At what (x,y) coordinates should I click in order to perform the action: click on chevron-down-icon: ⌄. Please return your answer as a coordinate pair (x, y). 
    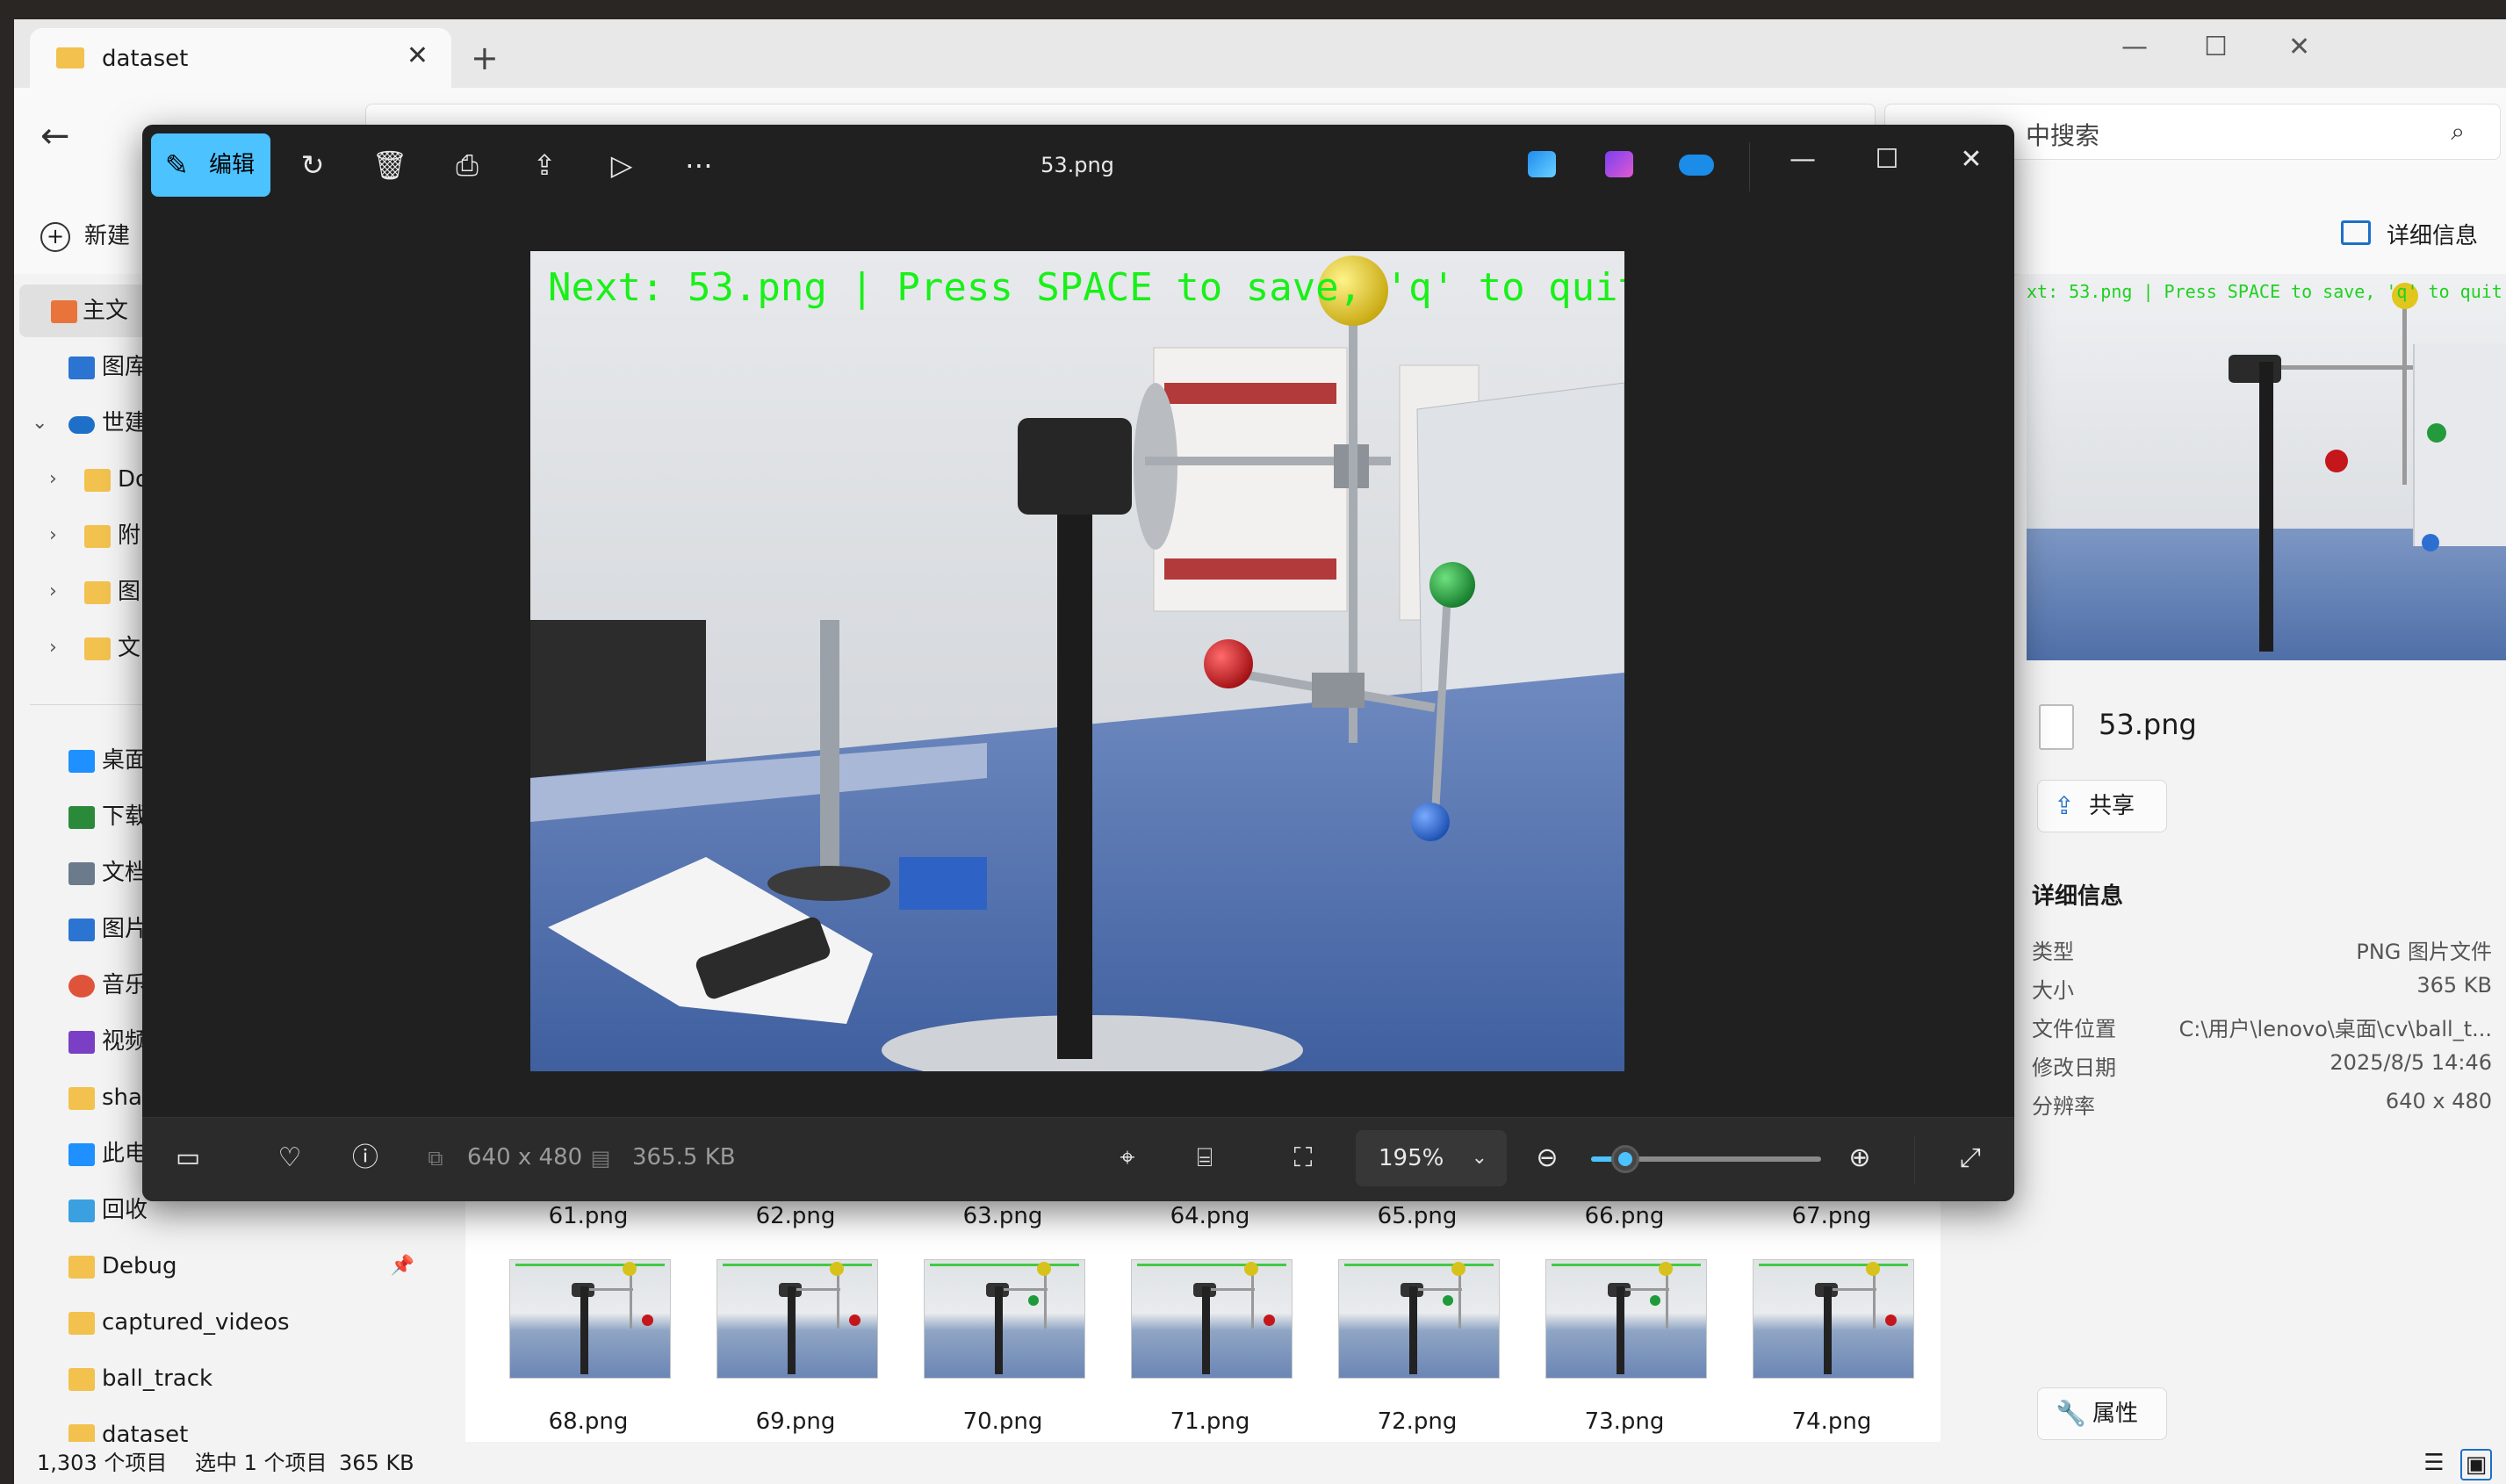
    Looking at the image, I should click on (39, 423).